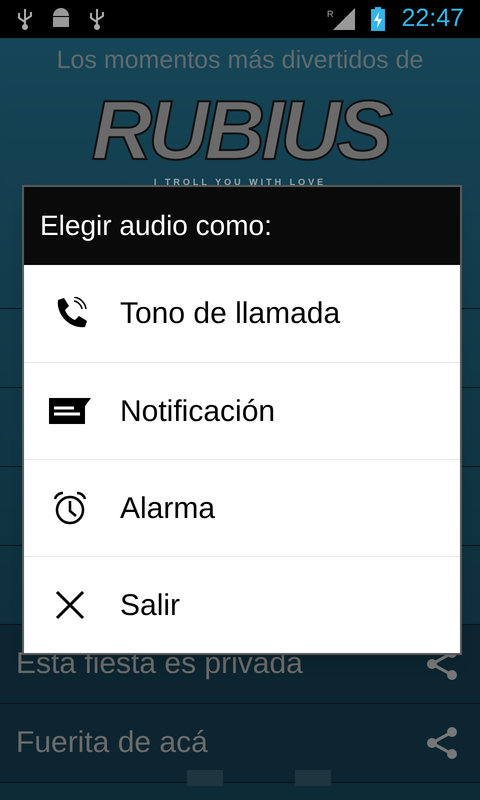 The image size is (480, 800). What do you see at coordinates (432, 18) in the screenshot?
I see `clock-time: 22:47` at bounding box center [432, 18].